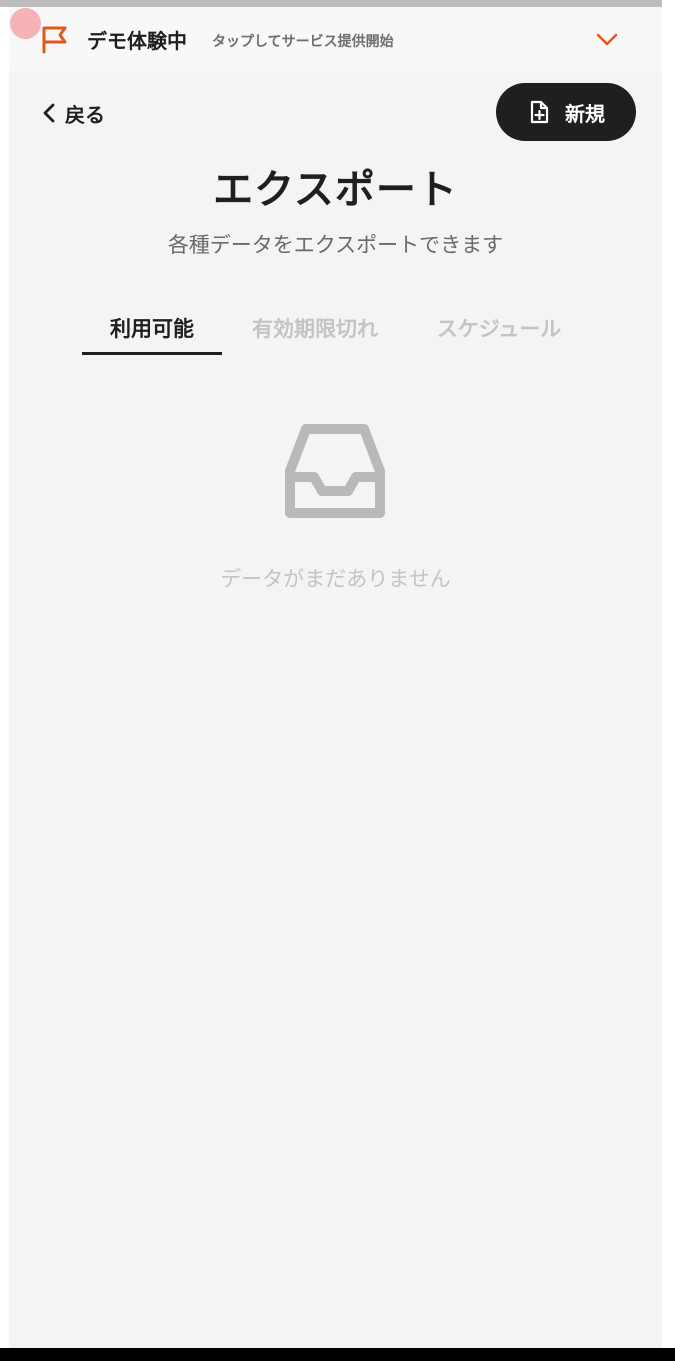 Image resolution: width=675 pixels, height=1361 pixels. What do you see at coordinates (315, 335) in the screenshot?
I see `tab-expired: 有効期限切れ` at bounding box center [315, 335].